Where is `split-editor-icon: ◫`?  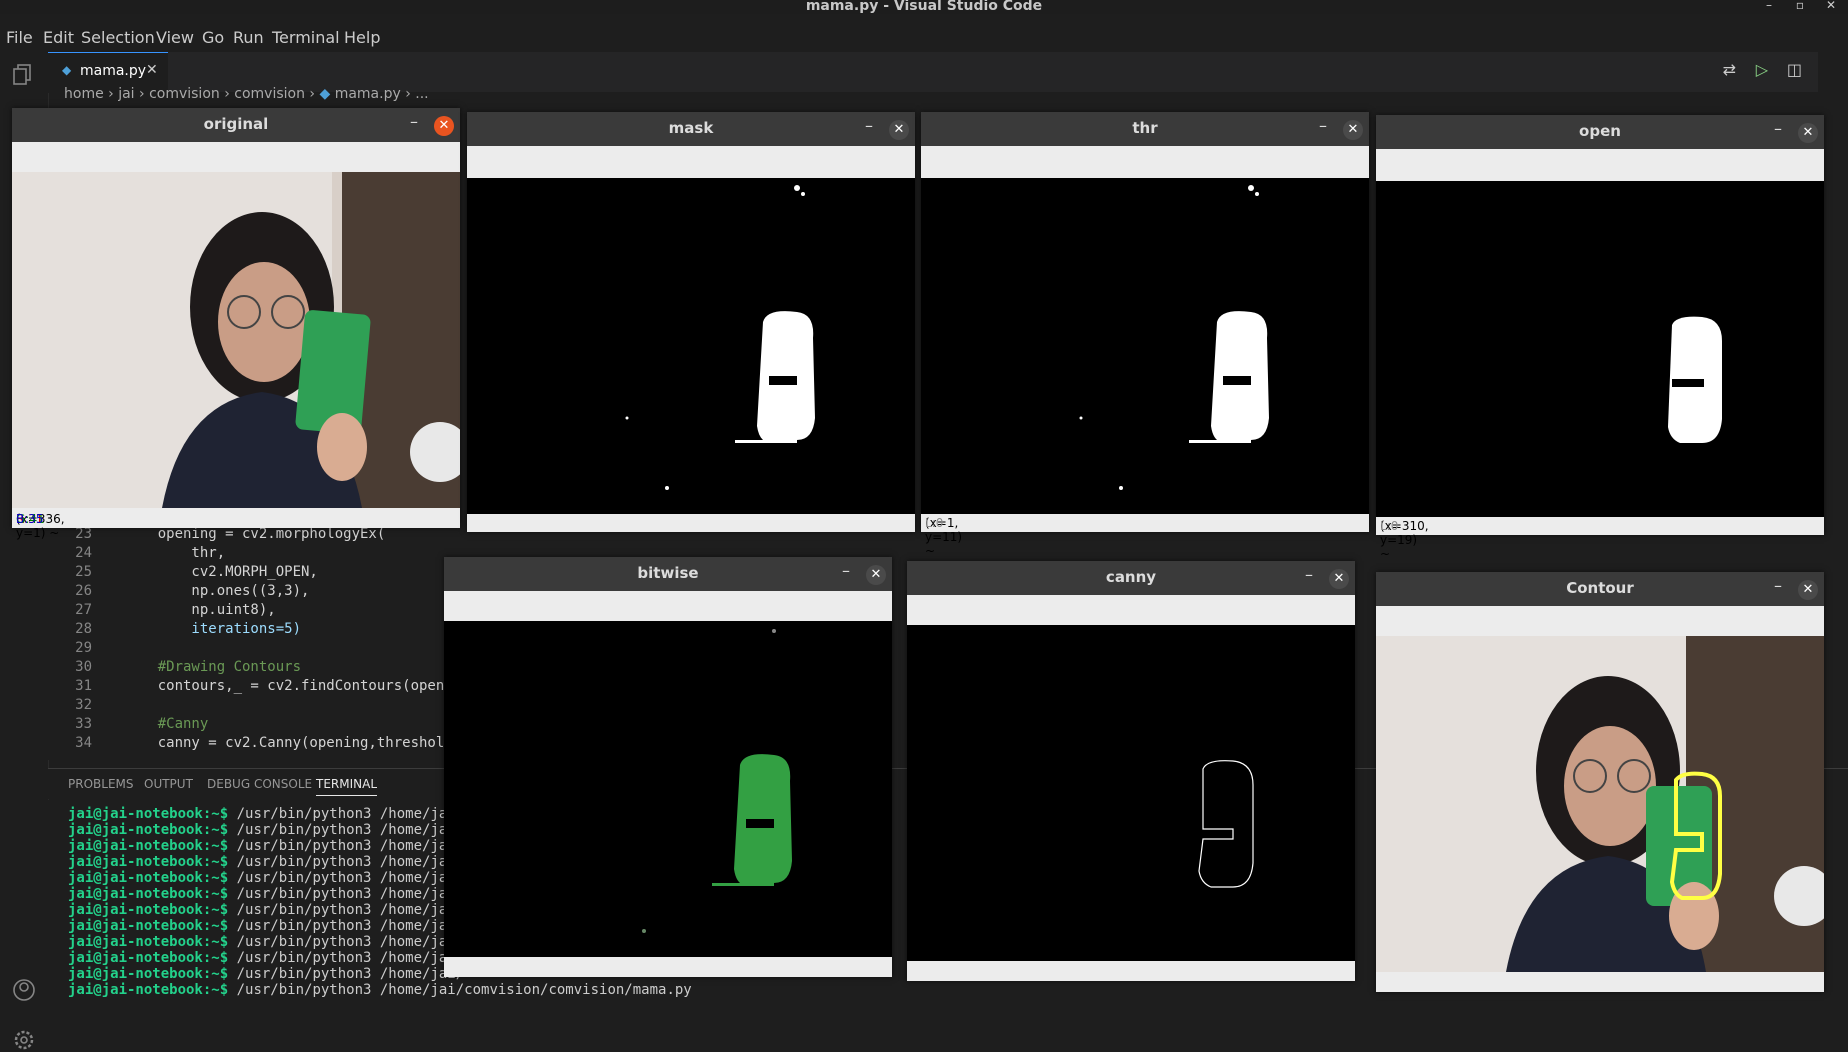
split-editor-icon: ◫ is located at coordinates (1794, 69).